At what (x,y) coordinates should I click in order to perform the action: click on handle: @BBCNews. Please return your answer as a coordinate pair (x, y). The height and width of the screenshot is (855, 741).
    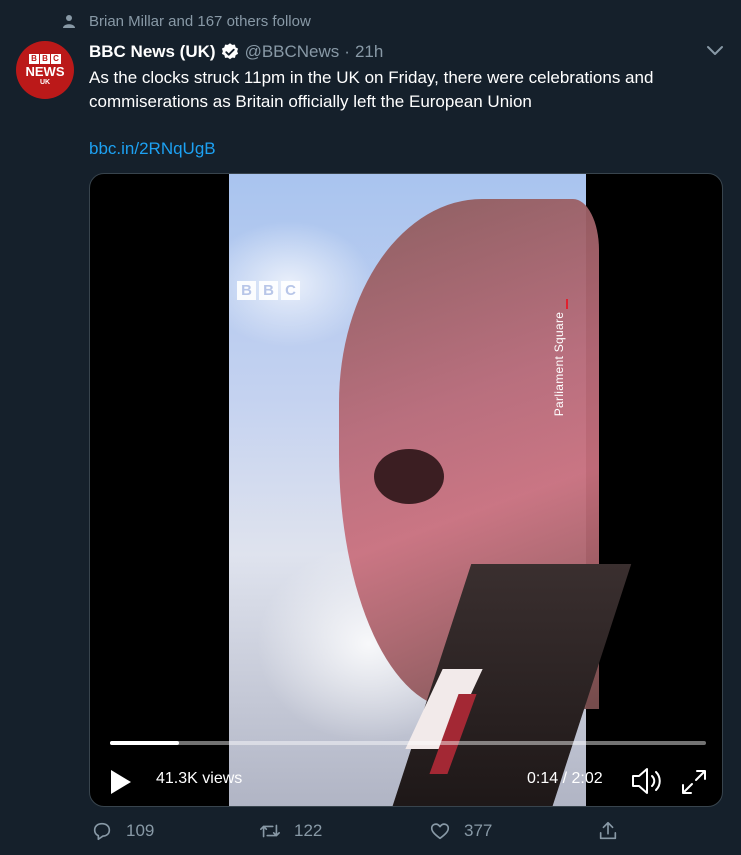
    Looking at the image, I should click on (292, 52).